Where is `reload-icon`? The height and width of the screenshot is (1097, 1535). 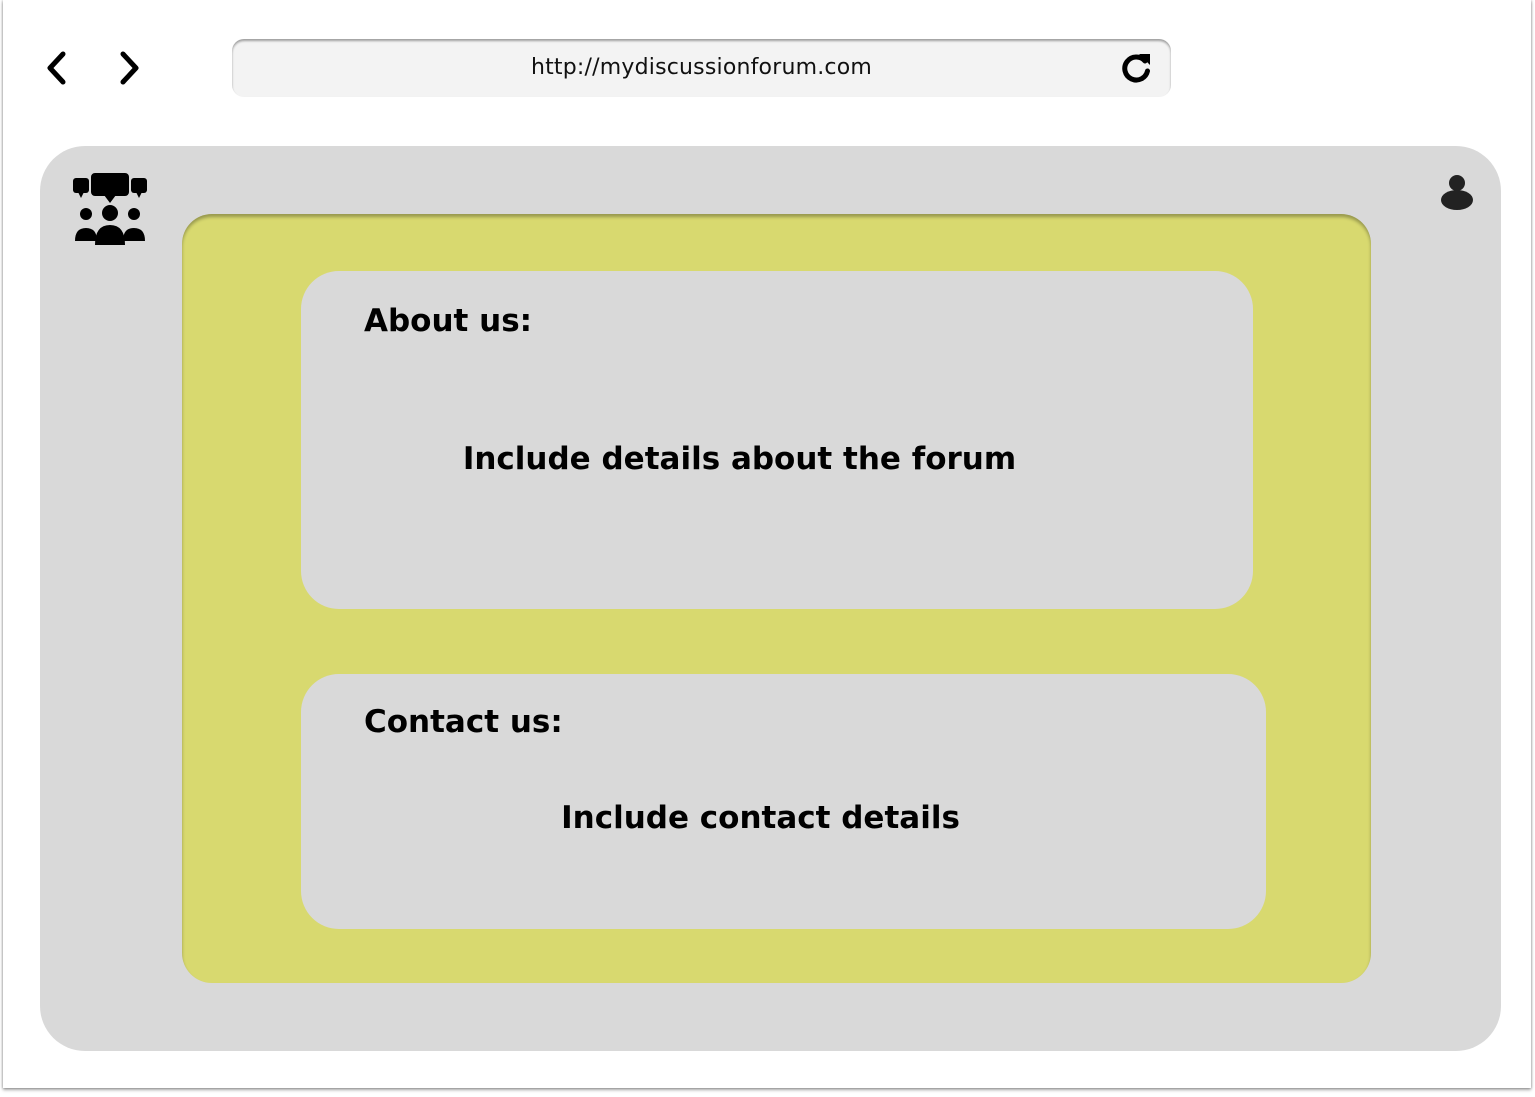
reload-icon is located at coordinates (1136, 68).